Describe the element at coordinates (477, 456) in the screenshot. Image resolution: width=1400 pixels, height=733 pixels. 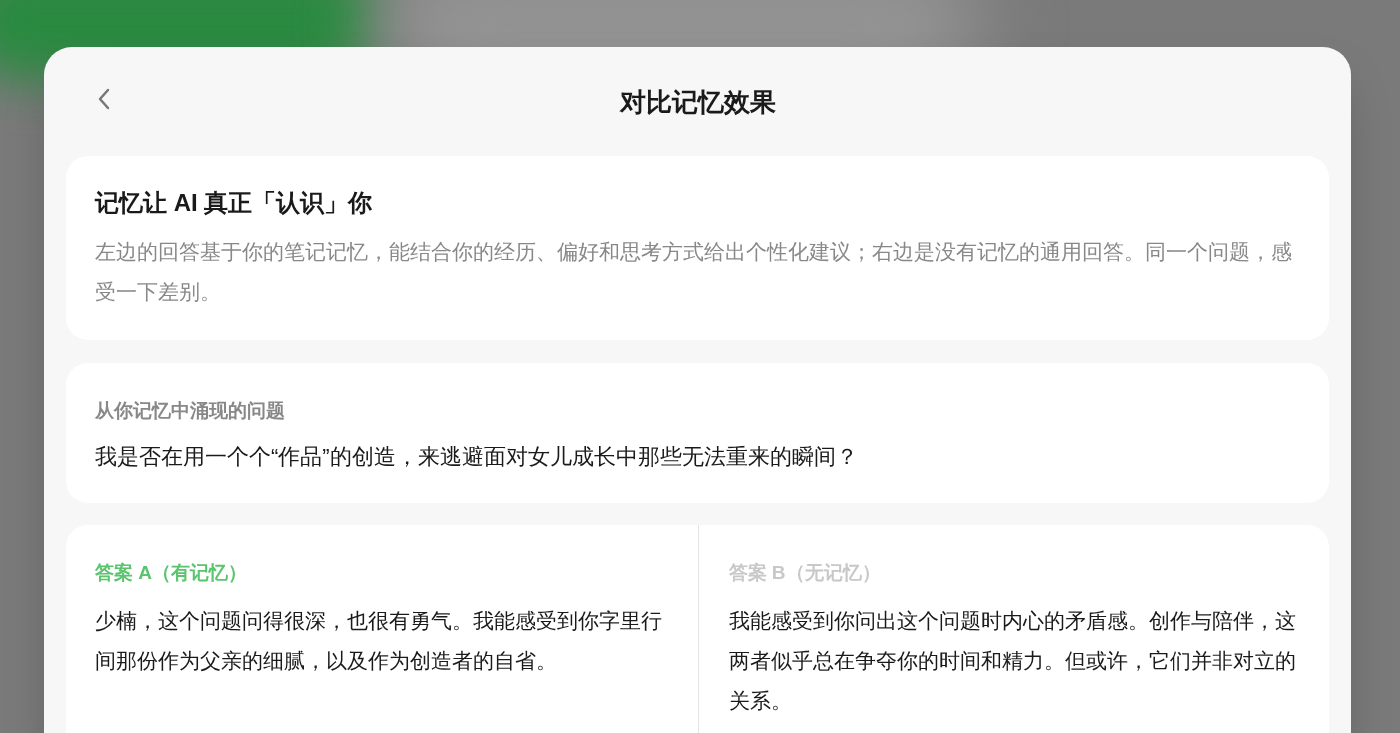
I see `question-text: 我是否在用一个个“作品”的创造，来逃避面对女儿成长中那些无法重来的瞬间？` at that location.